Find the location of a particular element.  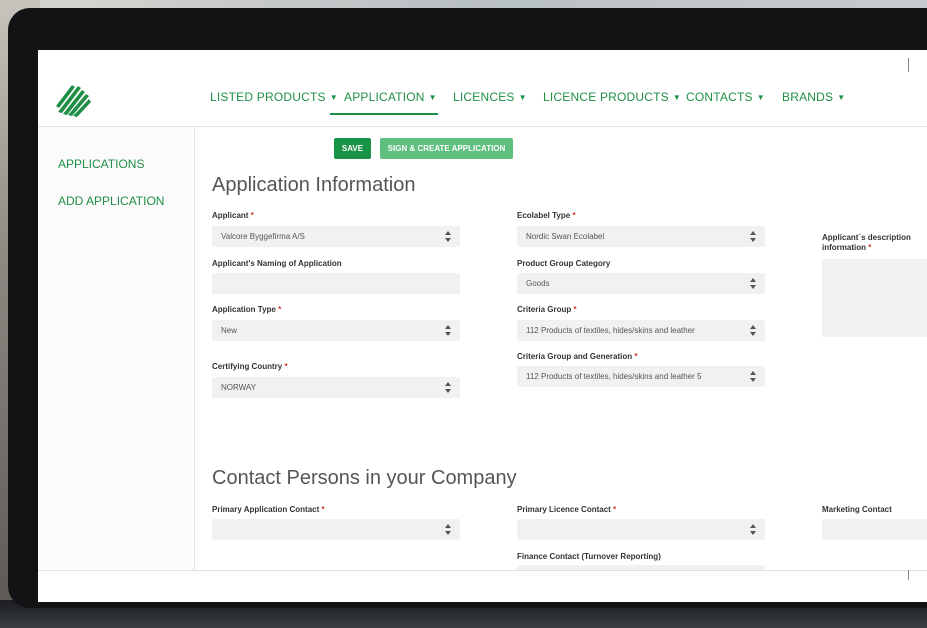

primary-application-contact-select is located at coordinates (336, 529).